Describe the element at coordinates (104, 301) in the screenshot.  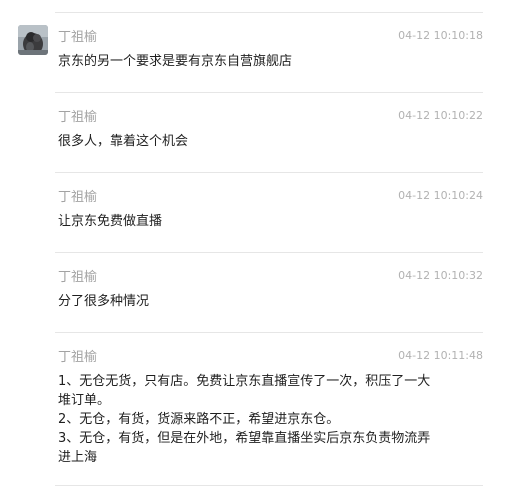
I see `message-text: 分了很多种情况` at that location.